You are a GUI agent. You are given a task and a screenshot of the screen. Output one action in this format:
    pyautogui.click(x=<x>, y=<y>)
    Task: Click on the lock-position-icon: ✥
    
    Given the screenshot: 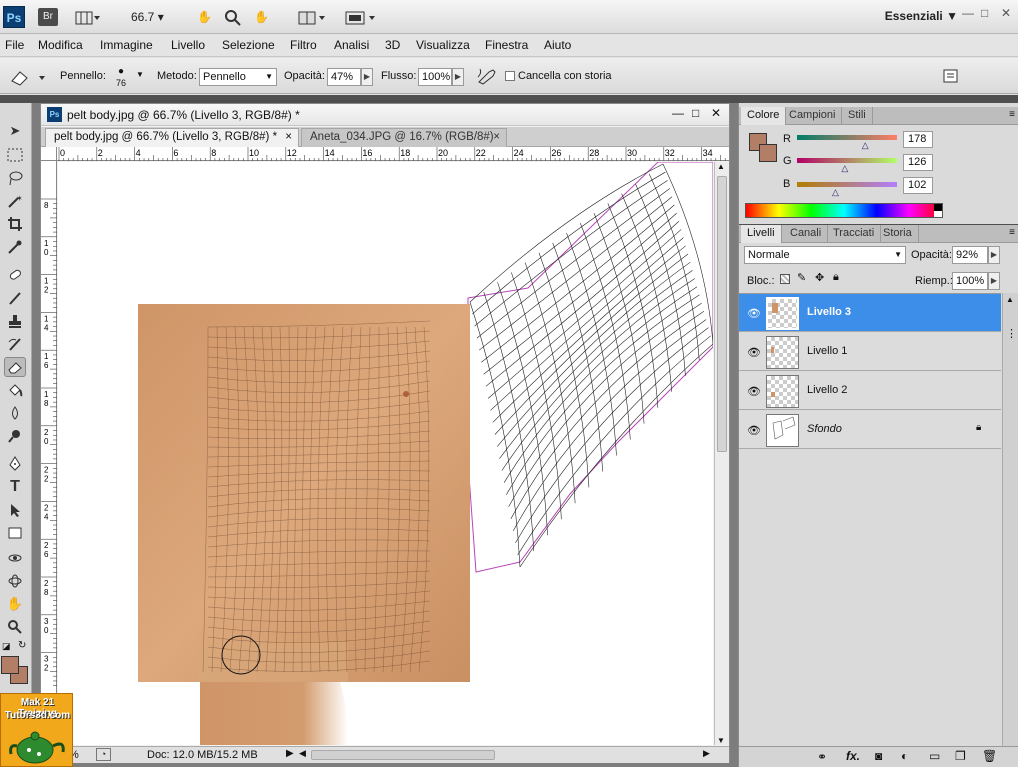 What is the action you would take?
    pyautogui.click(x=819, y=277)
    